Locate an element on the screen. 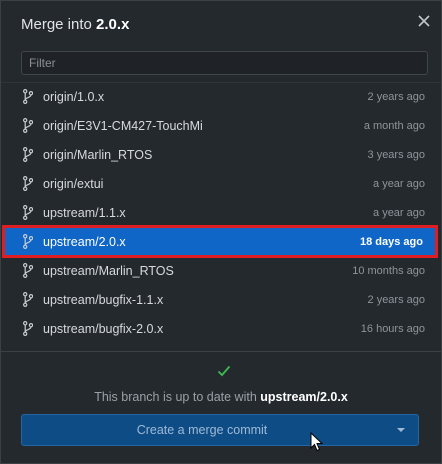  create-merge-commit-button: Create a merge commit is located at coordinates (220, 430).